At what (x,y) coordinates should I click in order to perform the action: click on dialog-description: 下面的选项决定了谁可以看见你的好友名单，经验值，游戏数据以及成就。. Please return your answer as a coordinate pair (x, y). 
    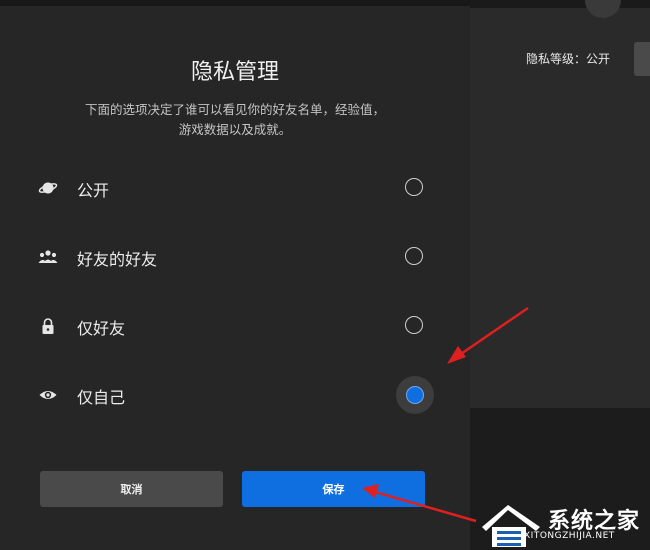
    Looking at the image, I should click on (234, 119).